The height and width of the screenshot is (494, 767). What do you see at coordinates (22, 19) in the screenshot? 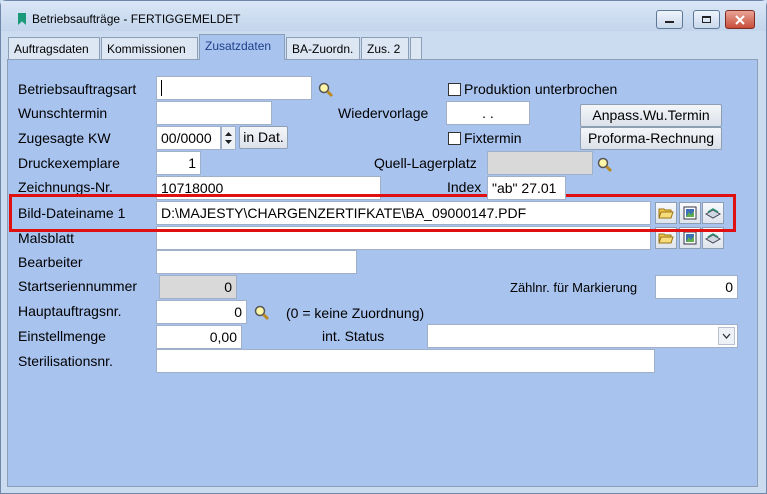
I see `bookmark-icon` at bounding box center [22, 19].